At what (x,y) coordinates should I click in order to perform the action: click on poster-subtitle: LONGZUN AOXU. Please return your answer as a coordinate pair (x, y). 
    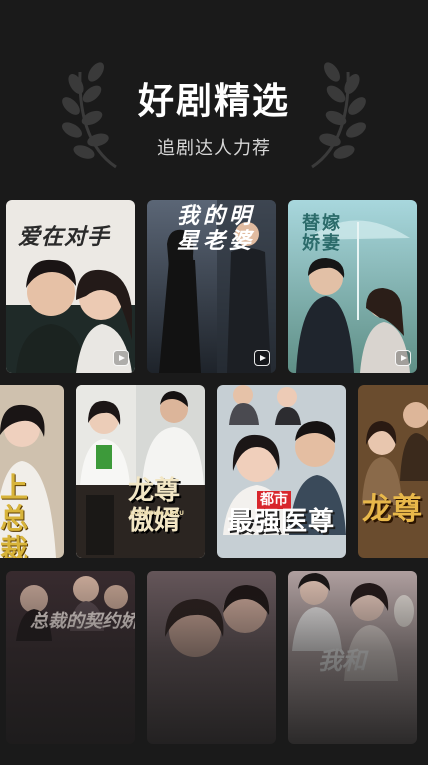
    Looking at the image, I should click on (157, 513).